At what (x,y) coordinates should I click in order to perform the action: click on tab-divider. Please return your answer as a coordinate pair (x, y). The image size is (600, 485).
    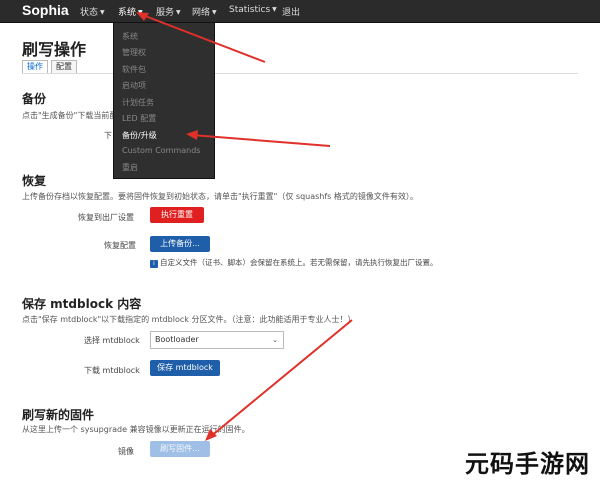
    Looking at the image, I should click on (300, 73).